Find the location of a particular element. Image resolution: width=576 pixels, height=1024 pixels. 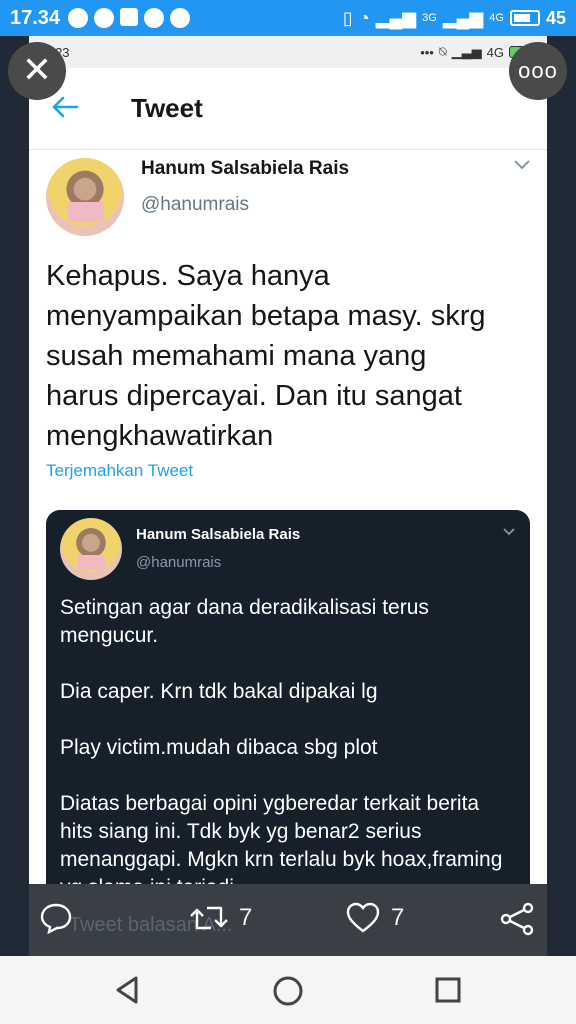

translate-link: Terjemahkan Tweet is located at coordinates (288, 483).